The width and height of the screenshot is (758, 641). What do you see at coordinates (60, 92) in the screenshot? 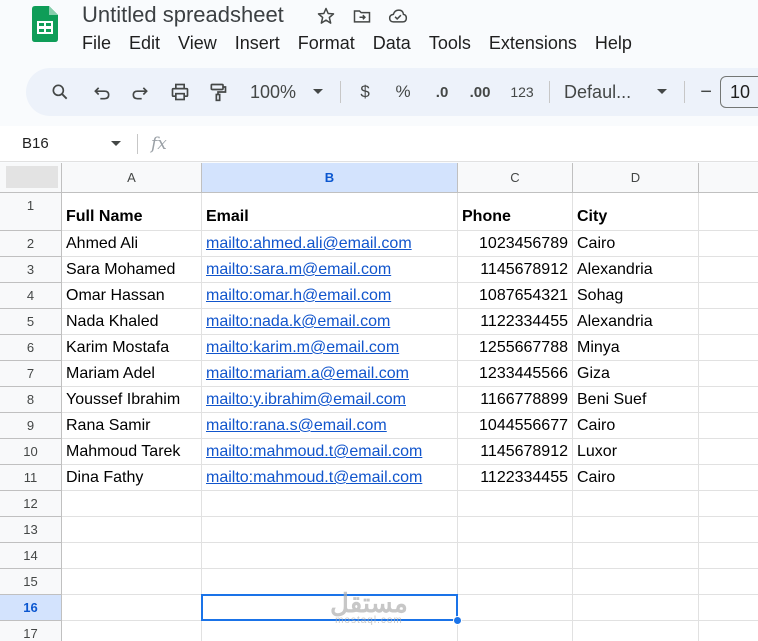
I see `search-menus-icon` at bounding box center [60, 92].